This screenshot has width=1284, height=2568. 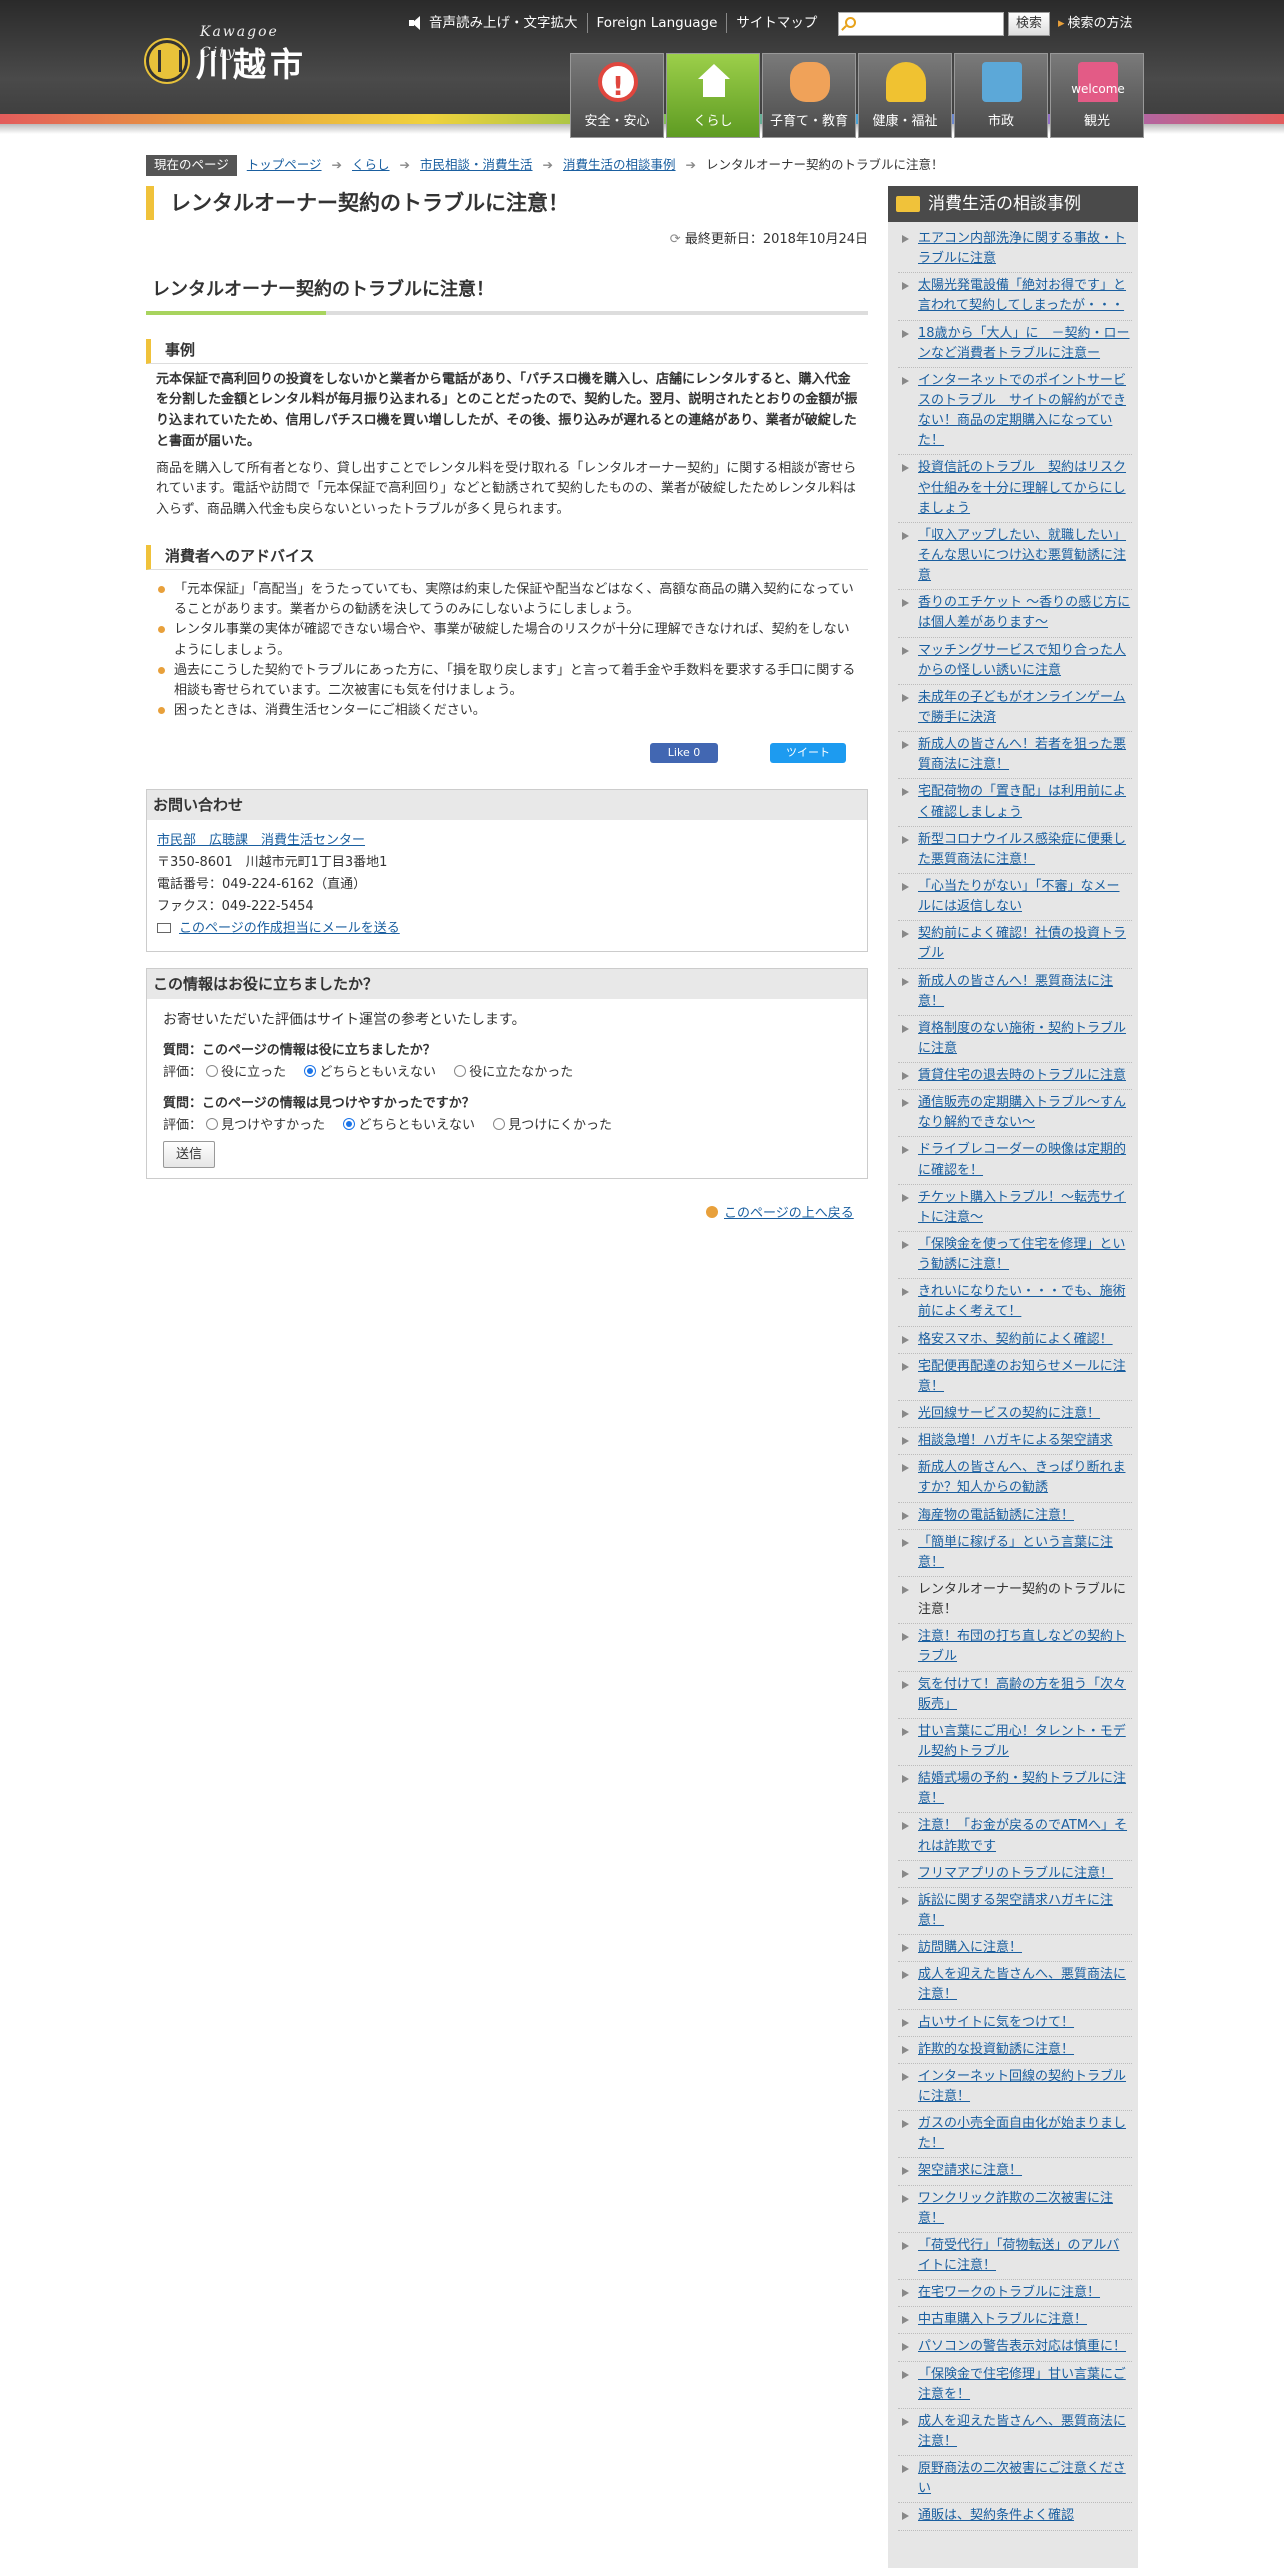 What do you see at coordinates (493, 23) in the screenshot?
I see `util-read-aloud: 音声読み上げ・文字拡大` at bounding box center [493, 23].